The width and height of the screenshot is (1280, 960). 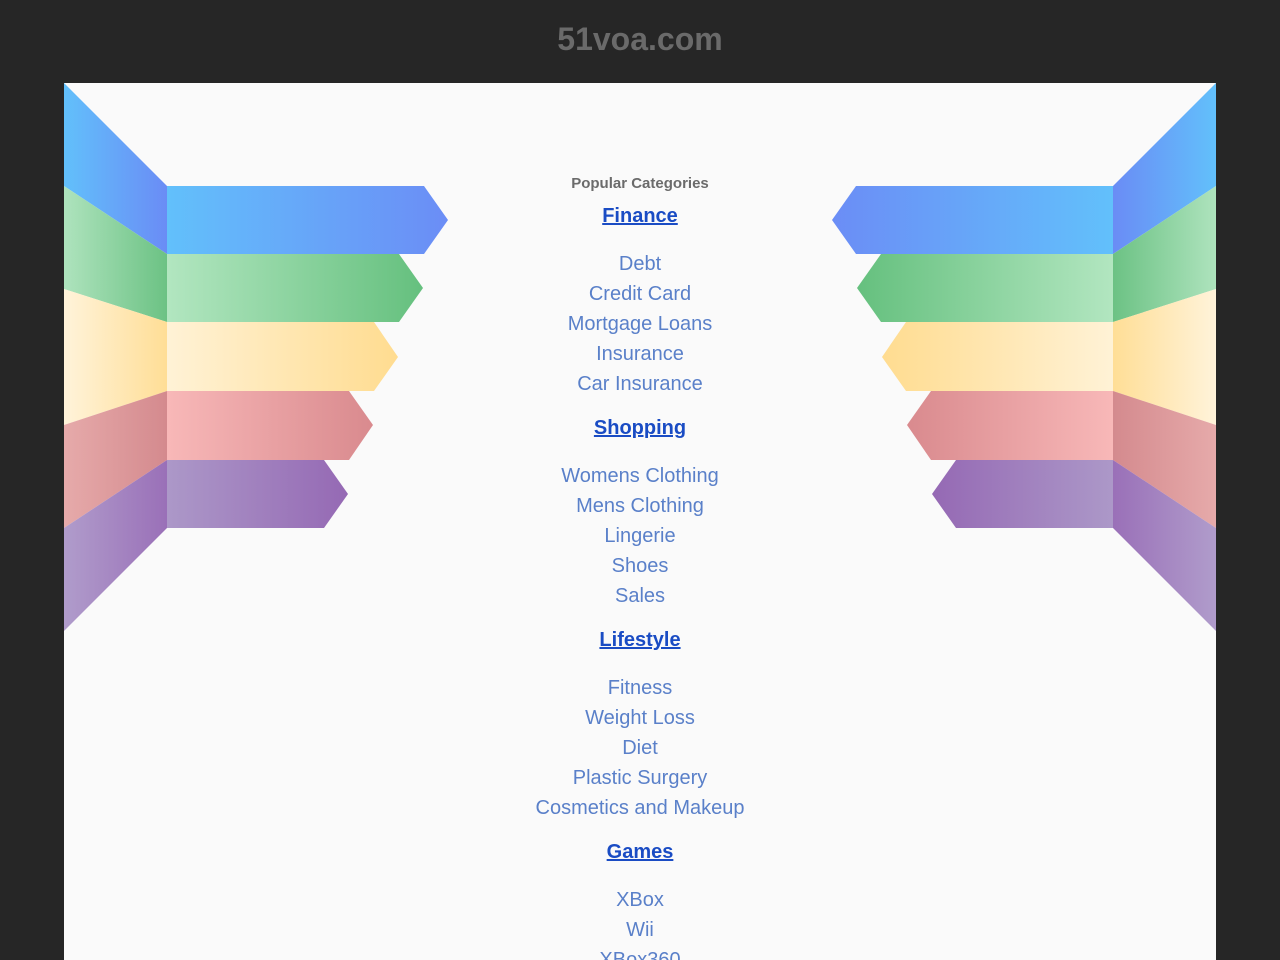 I want to click on sub-link-lingerie: Lingerie, so click(x=639, y=536).